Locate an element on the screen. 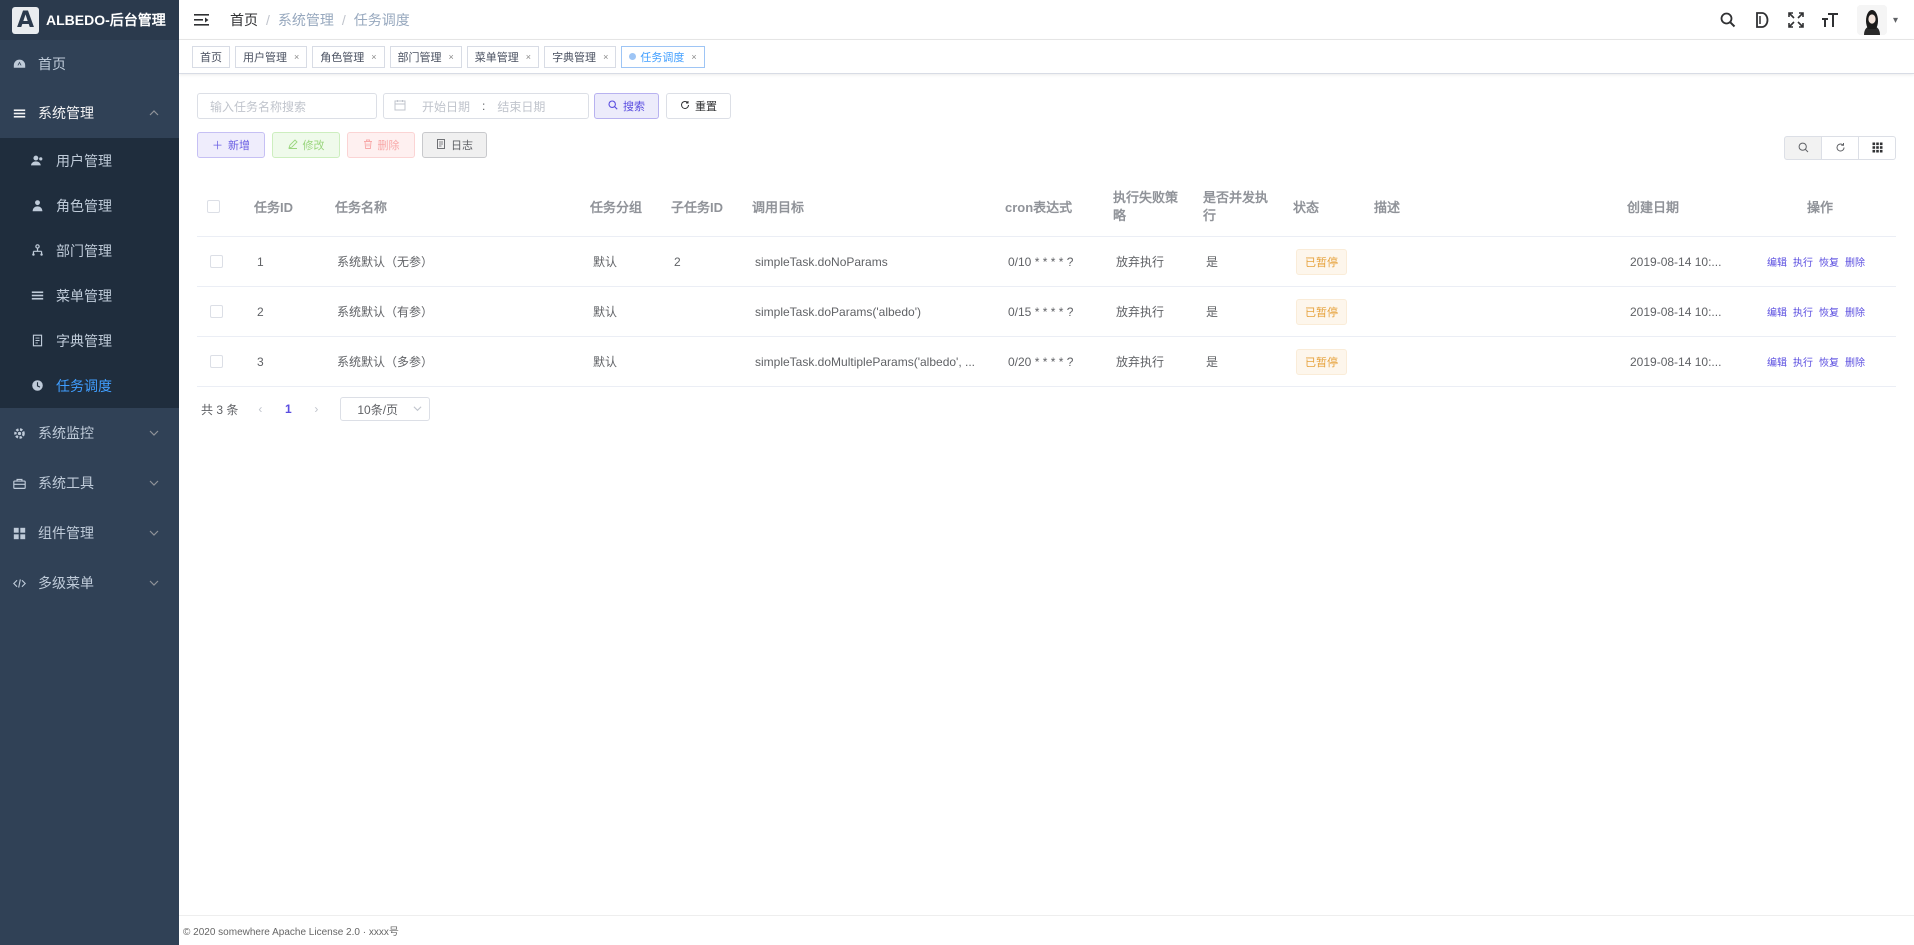  tag-menus: 菜单管理 × is located at coordinates (503, 56).